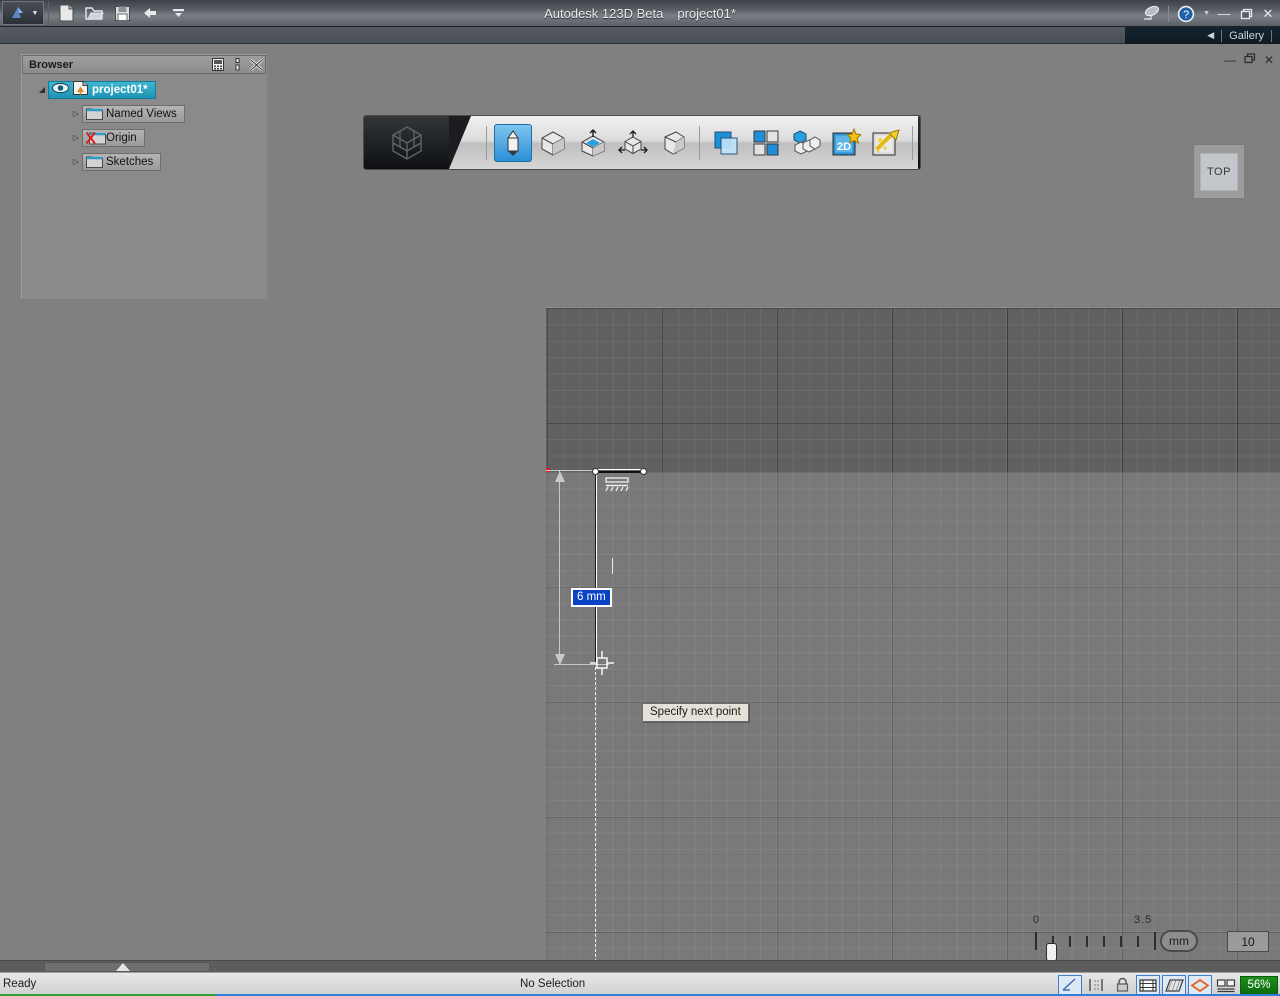  What do you see at coordinates (559, 567) in the screenshot?
I see `dimension-line` at bounding box center [559, 567].